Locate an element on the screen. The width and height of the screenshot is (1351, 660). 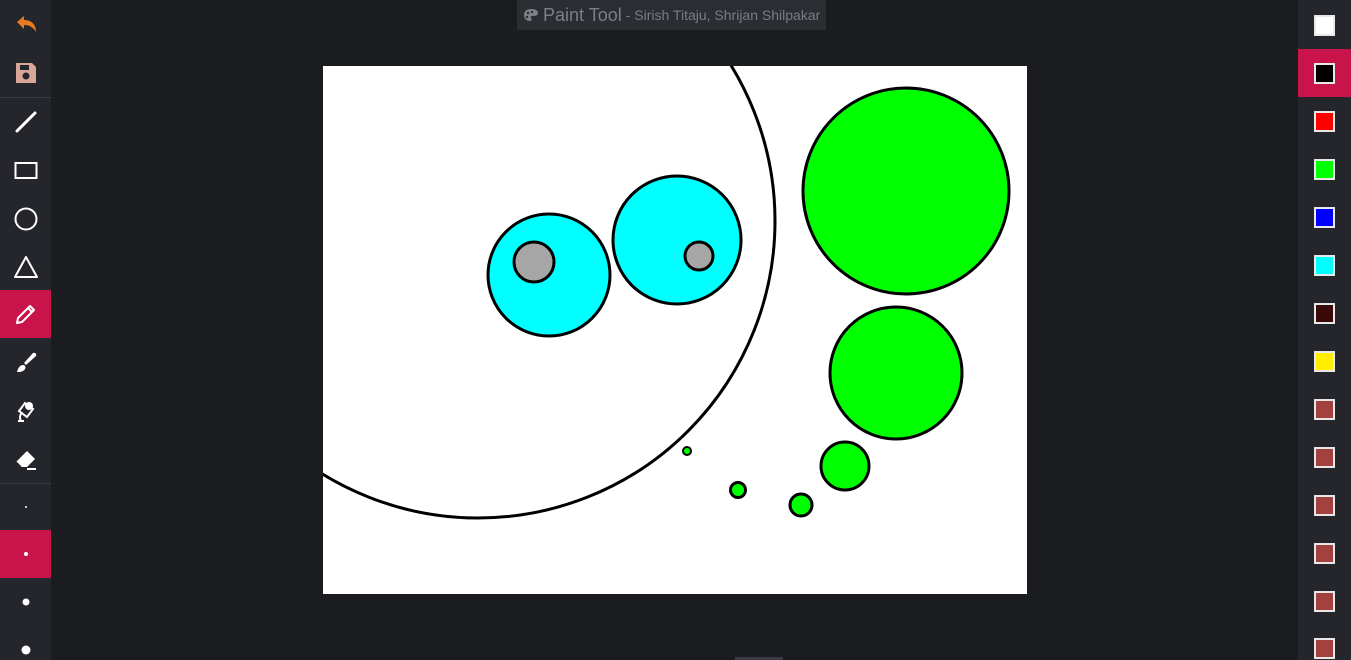
color-palette is located at coordinates (1324, 330).